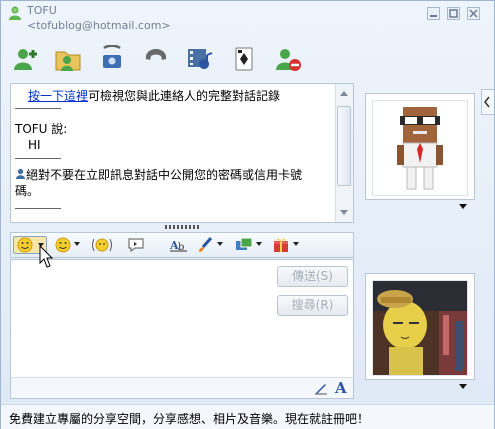 The height and width of the screenshot is (429, 495). What do you see at coordinates (281, 245) in the screenshot?
I see `gift-icon` at bounding box center [281, 245].